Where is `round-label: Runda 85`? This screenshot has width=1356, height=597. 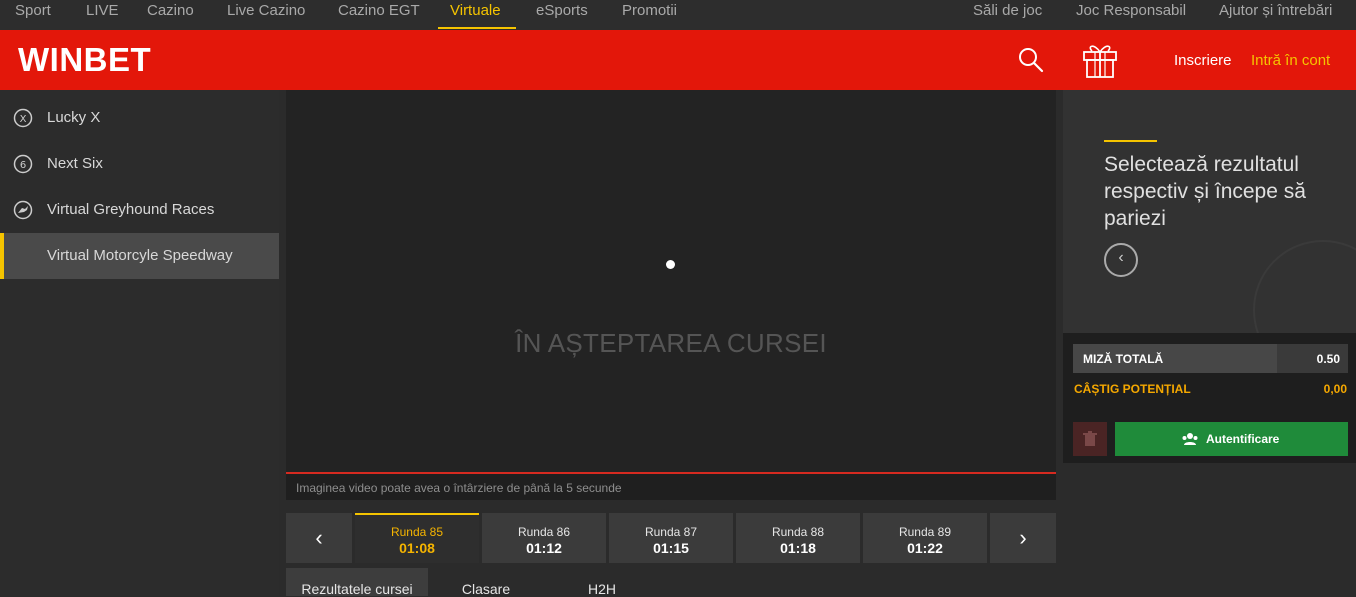
round-label: Runda 85 is located at coordinates (417, 532).